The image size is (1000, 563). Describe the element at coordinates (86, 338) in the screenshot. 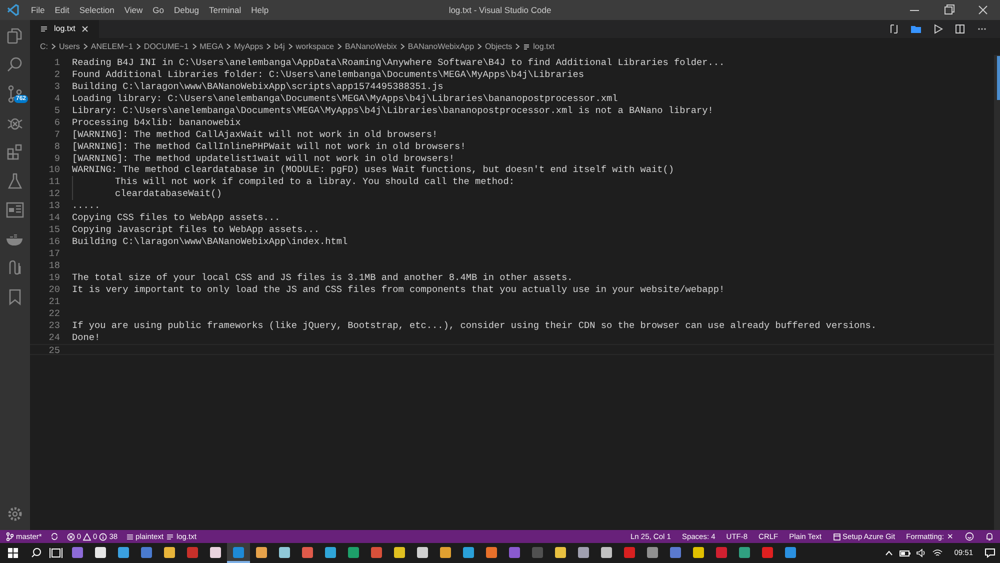

I see `log-line: Done!` at that location.